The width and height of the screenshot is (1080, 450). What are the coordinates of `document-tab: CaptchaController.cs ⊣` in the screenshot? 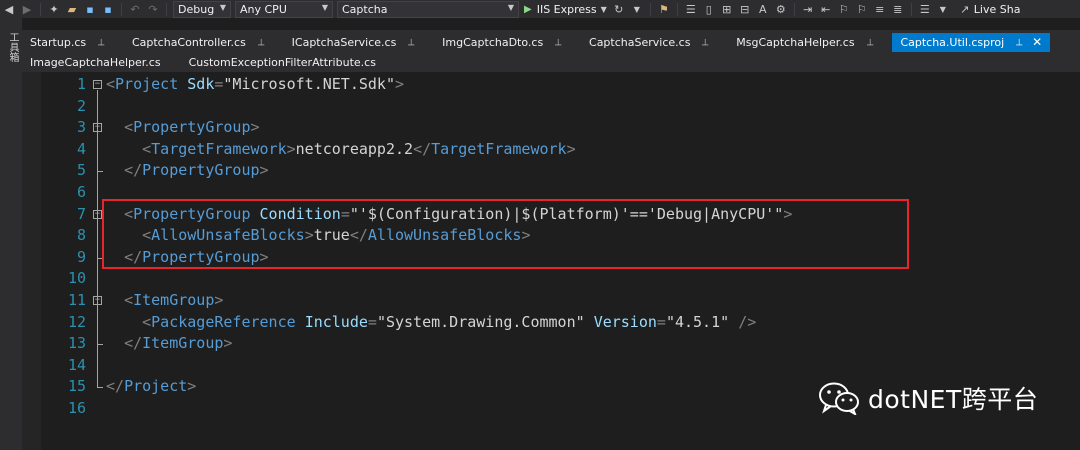 It's located at (198, 42).